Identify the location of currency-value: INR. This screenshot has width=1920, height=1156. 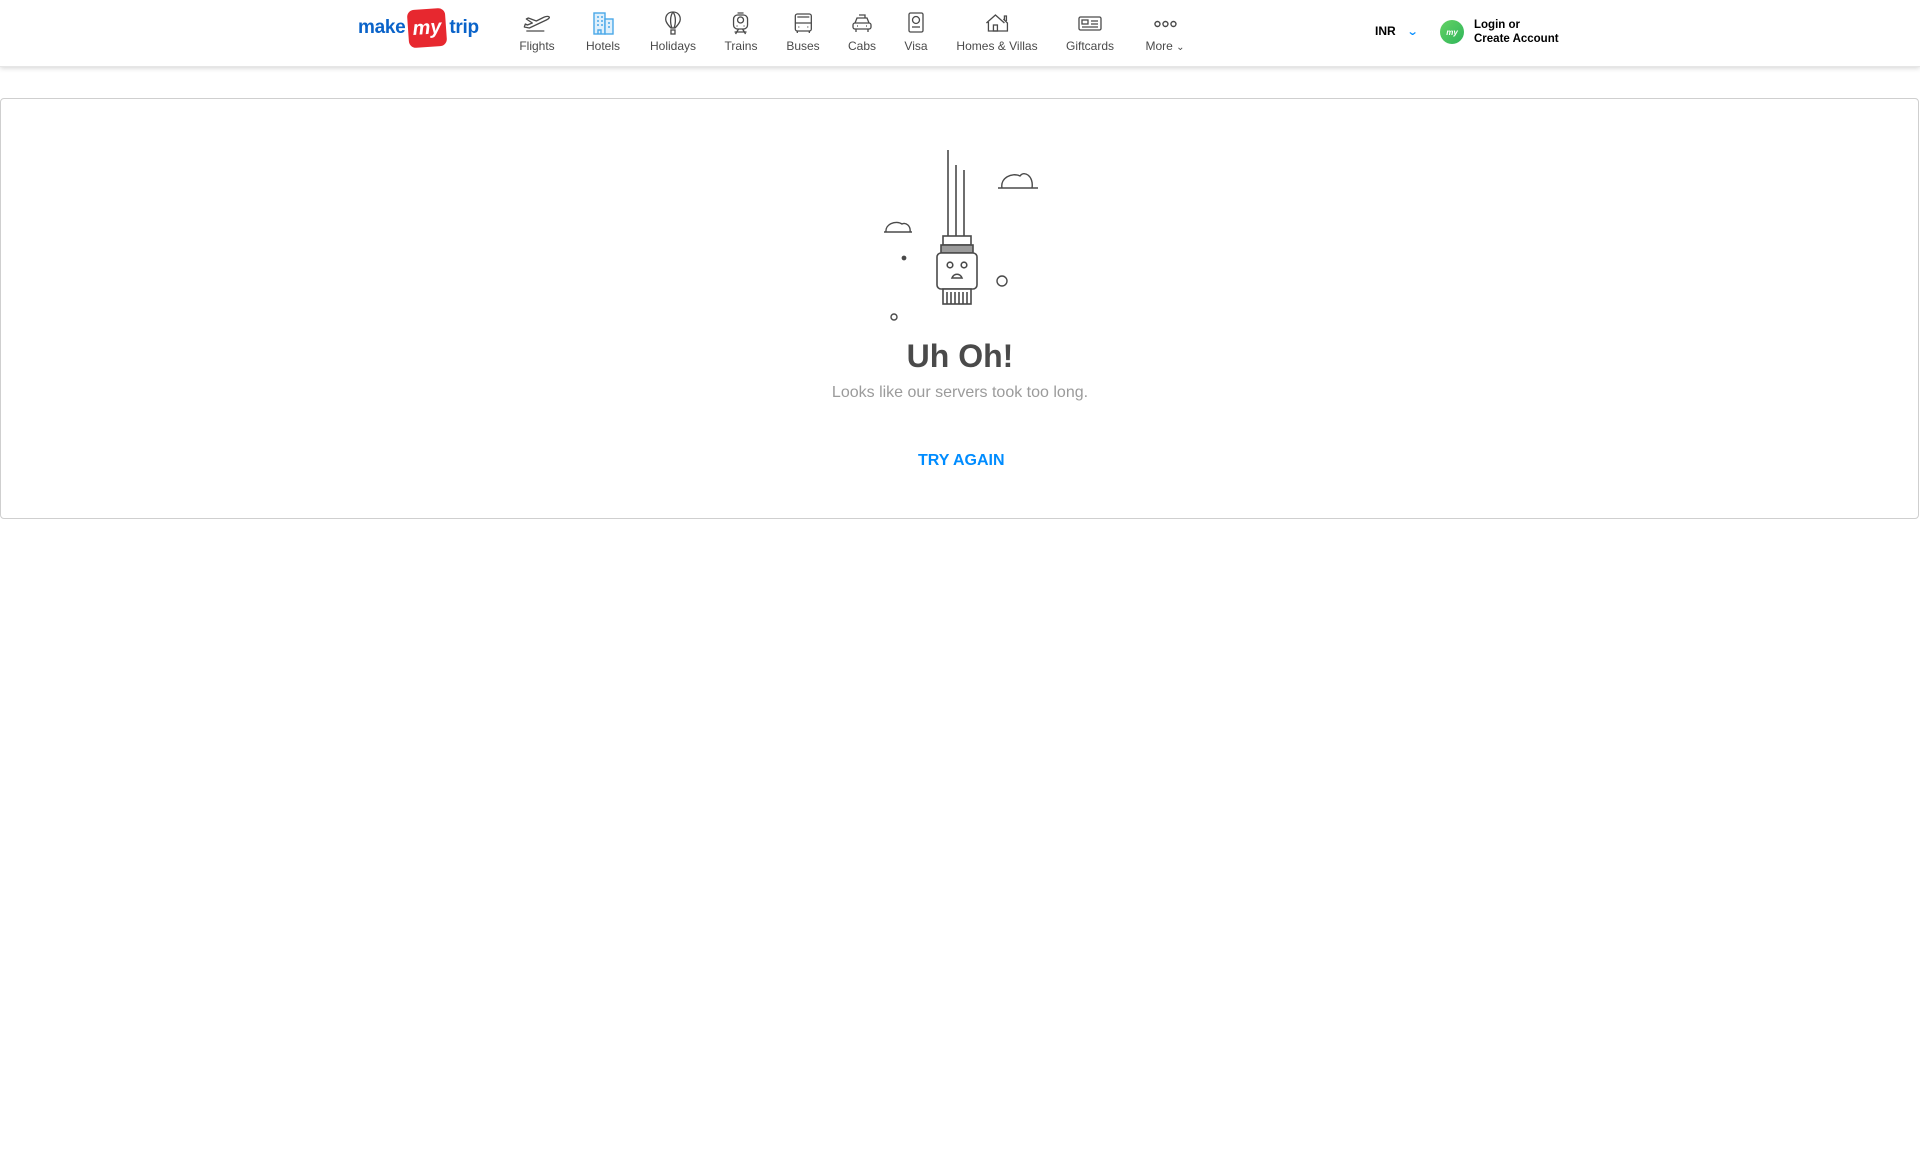
(1385, 31).